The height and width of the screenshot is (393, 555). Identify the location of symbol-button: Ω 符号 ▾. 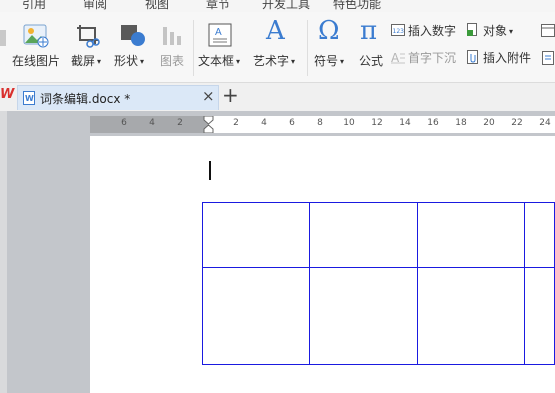
(332, 47).